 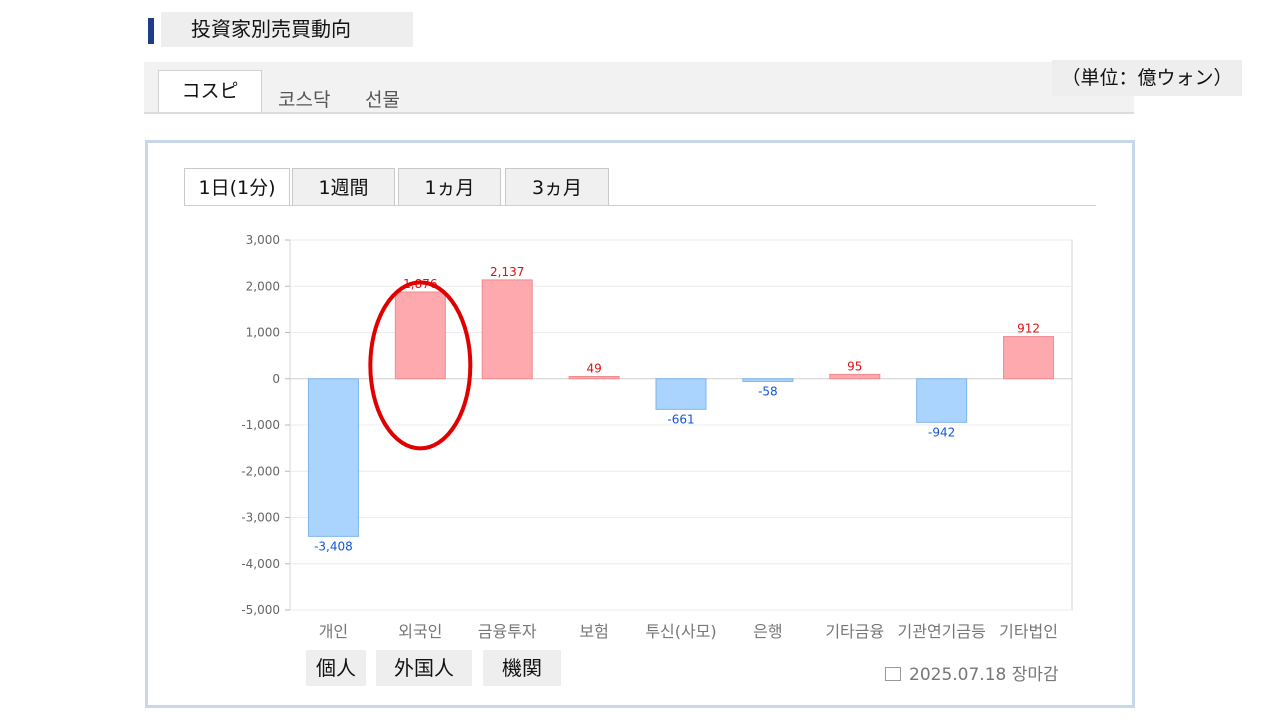 What do you see at coordinates (593, 631) in the screenshot?
I see `x-category-label: 보험` at bounding box center [593, 631].